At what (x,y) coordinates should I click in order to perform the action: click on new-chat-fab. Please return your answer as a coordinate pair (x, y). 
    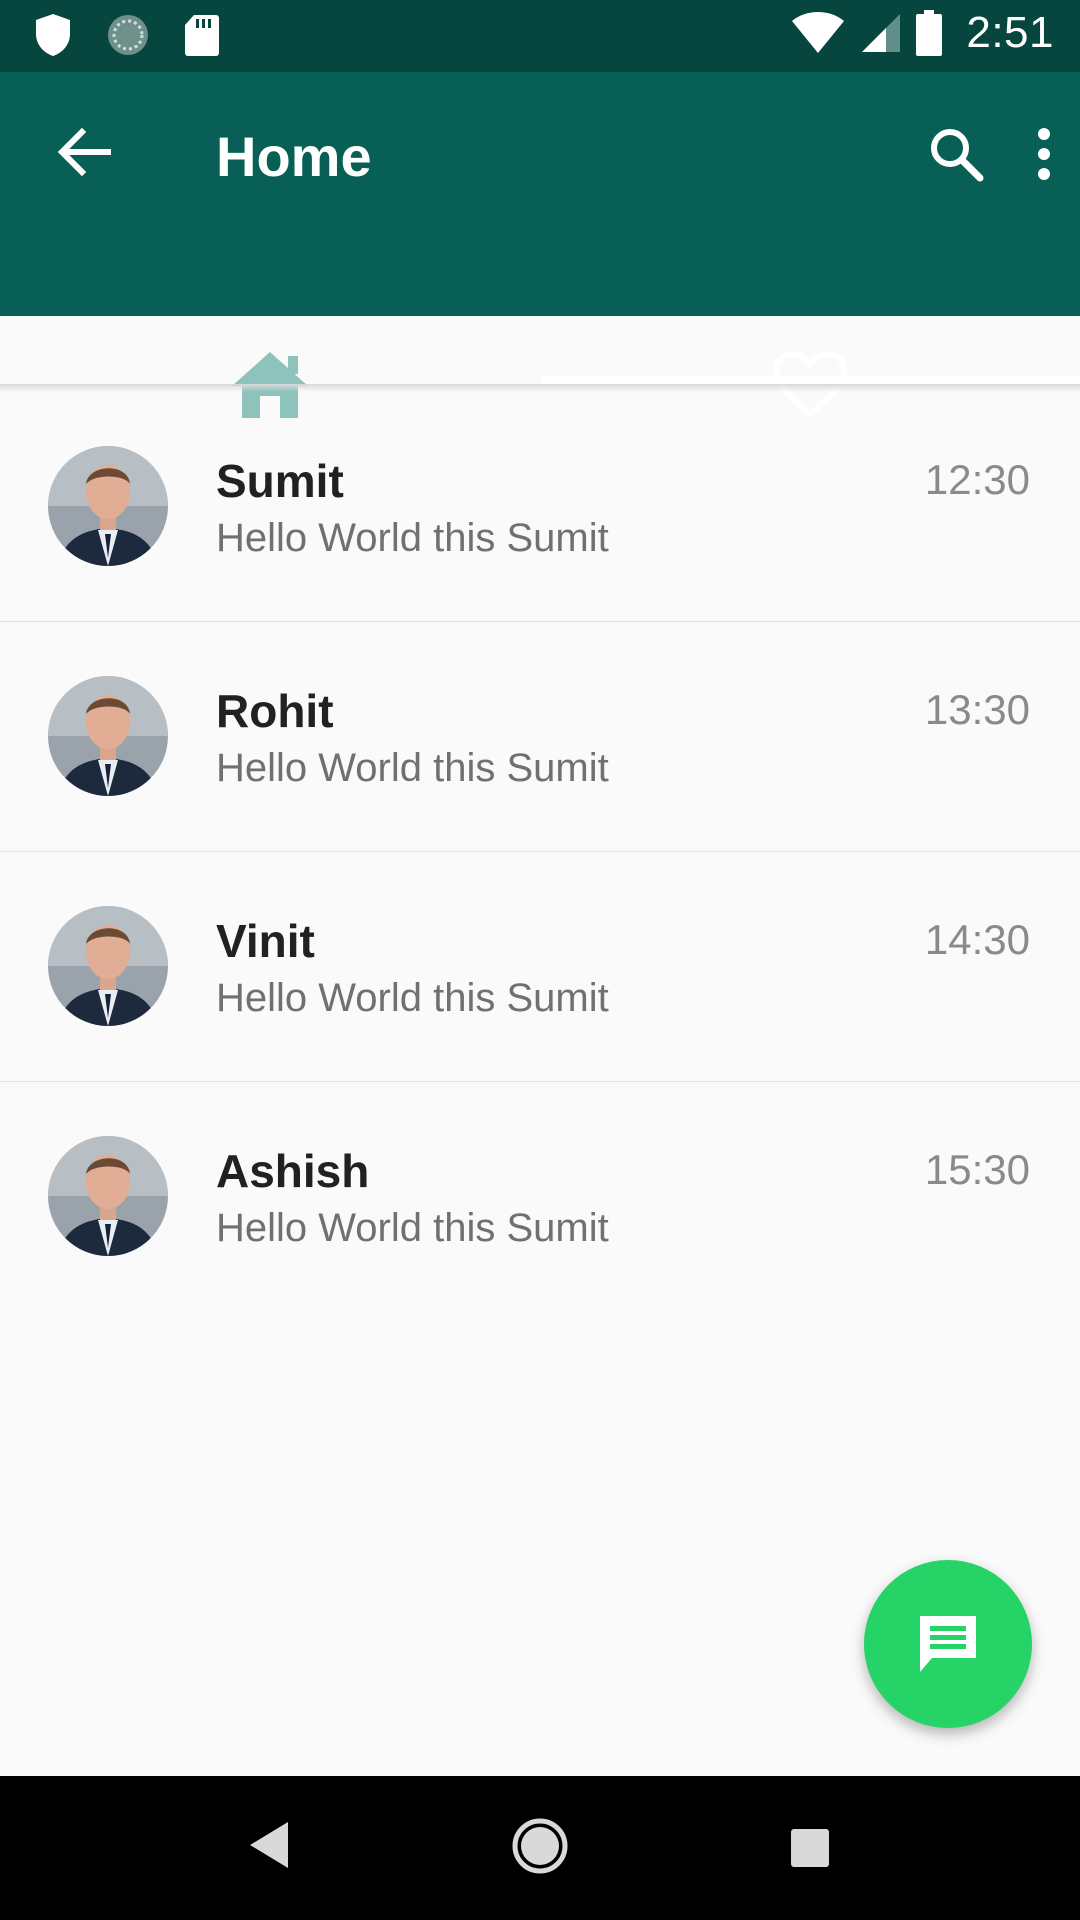
    Looking at the image, I should click on (948, 1644).